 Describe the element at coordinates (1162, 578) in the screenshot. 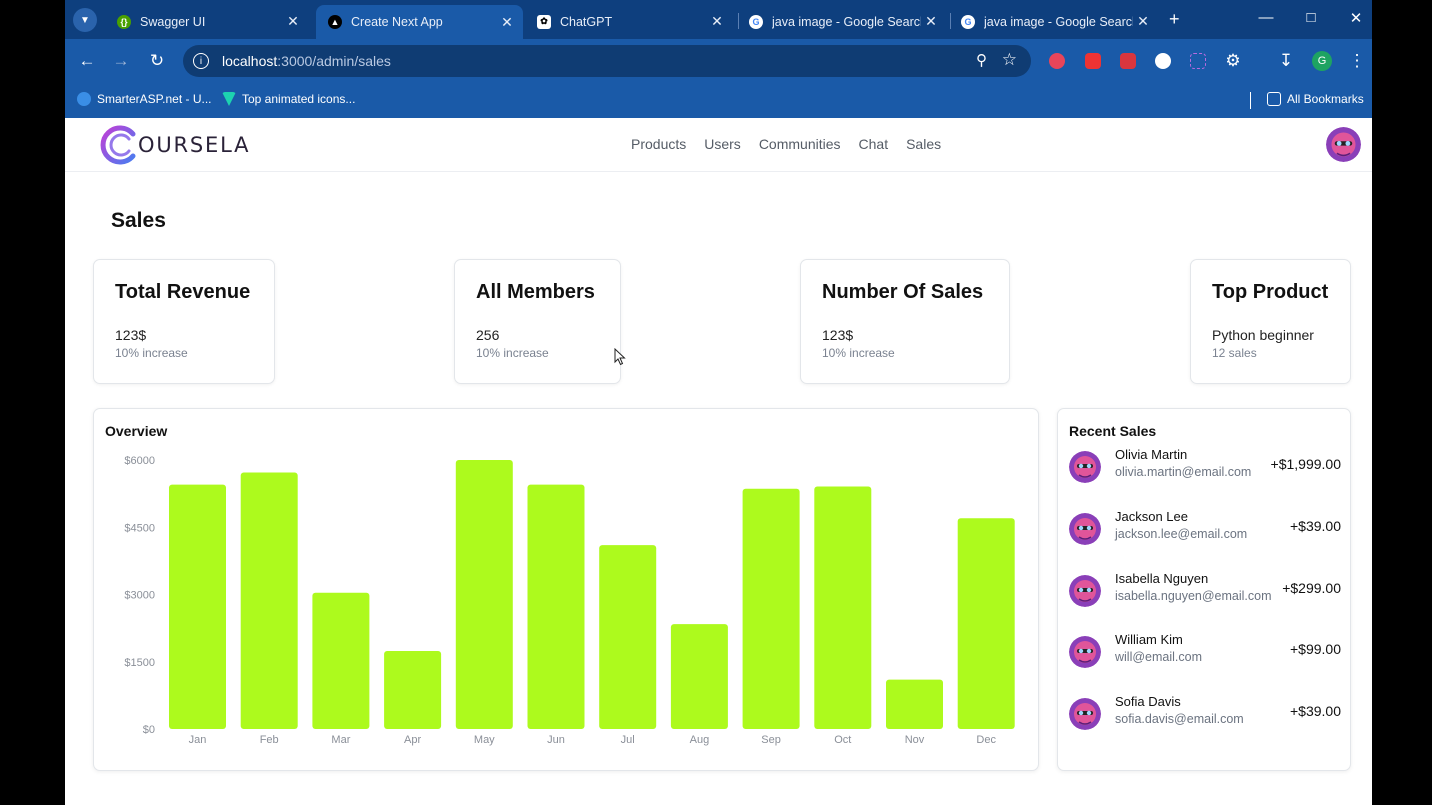

I see `customer-name: Isabella Nguyen` at that location.